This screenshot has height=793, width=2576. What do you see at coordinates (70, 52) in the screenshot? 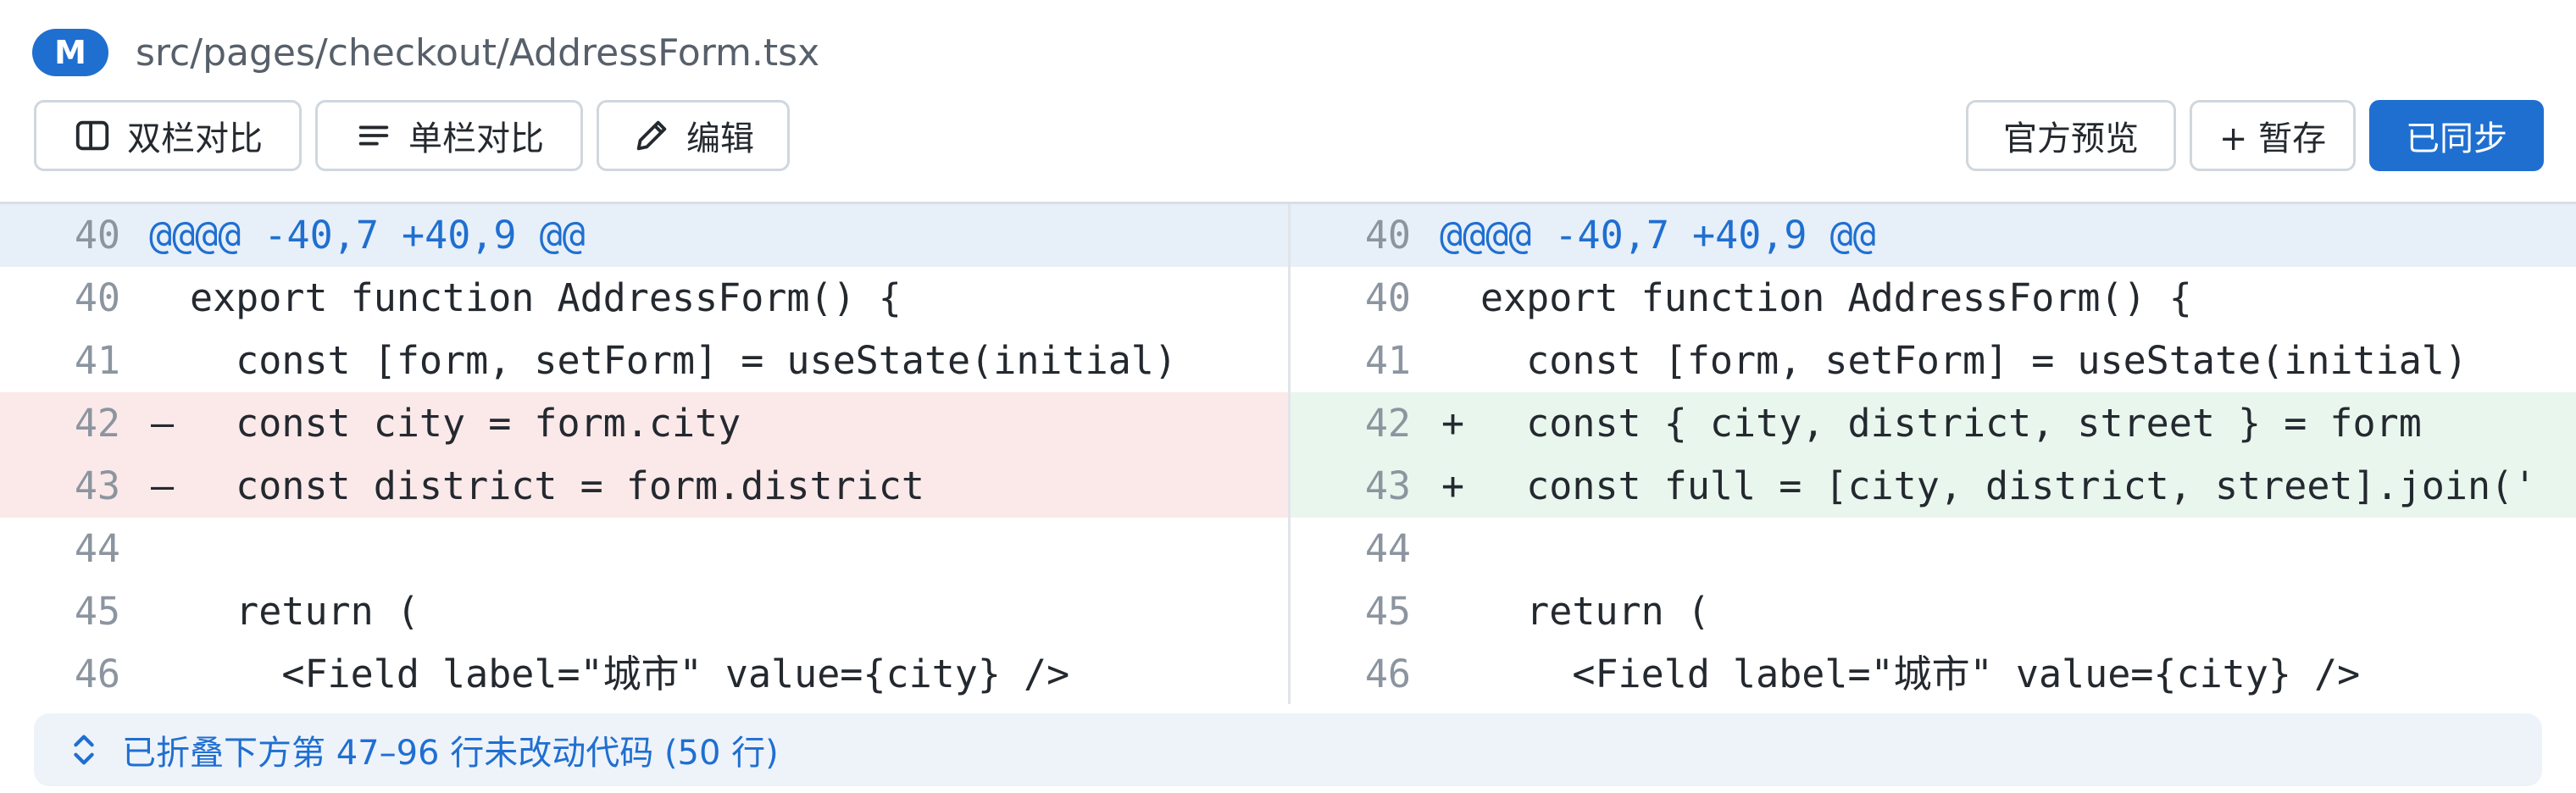
I see `modified-status-badge: M` at bounding box center [70, 52].